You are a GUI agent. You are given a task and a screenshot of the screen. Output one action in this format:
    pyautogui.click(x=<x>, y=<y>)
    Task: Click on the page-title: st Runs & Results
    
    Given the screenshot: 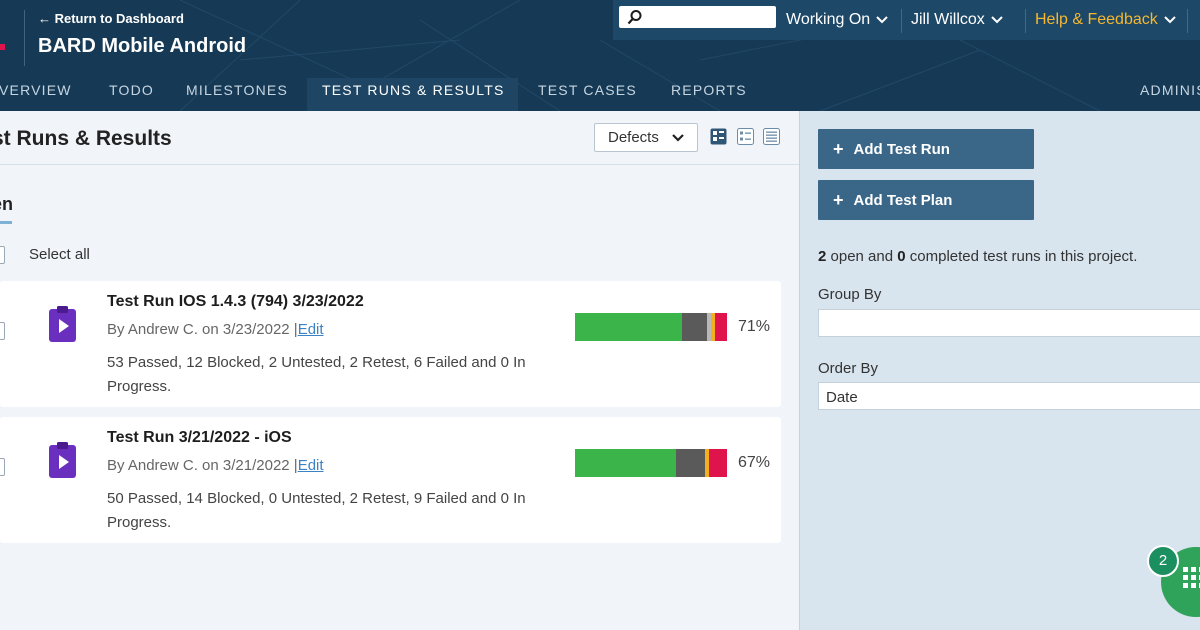 What is the action you would take?
    pyautogui.click(x=86, y=138)
    